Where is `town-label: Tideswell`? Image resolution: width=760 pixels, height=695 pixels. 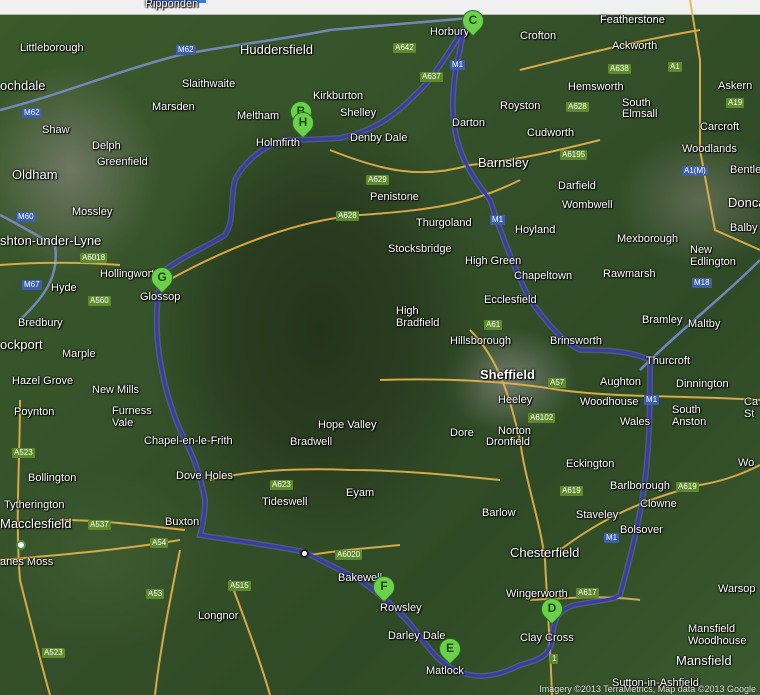 town-label: Tideswell is located at coordinates (285, 502).